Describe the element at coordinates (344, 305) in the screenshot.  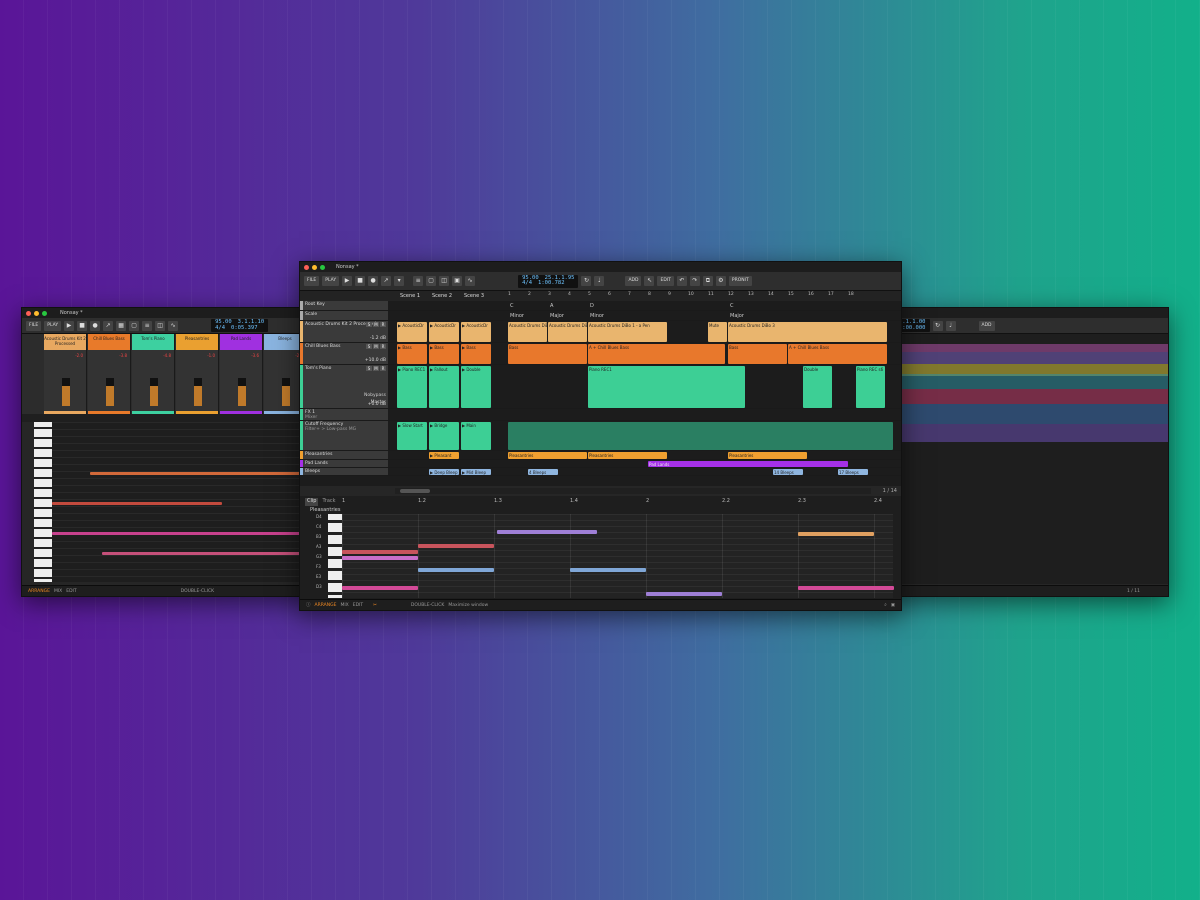
I see `track-header: Root Key` at that location.